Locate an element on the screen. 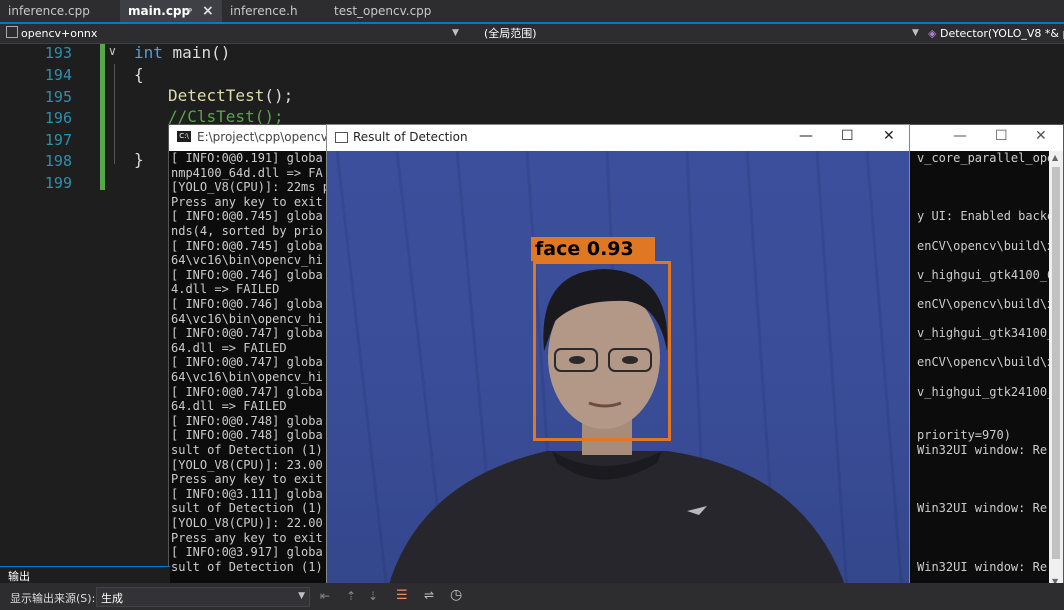 The image size is (1064, 610). scrollbar-thumb is located at coordinates (1056, 363).